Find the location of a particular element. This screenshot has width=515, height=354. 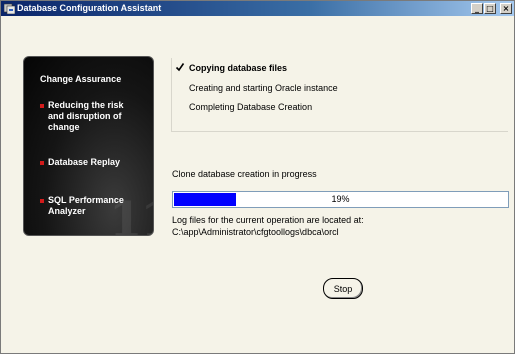

close-button: × is located at coordinates (506, 8).